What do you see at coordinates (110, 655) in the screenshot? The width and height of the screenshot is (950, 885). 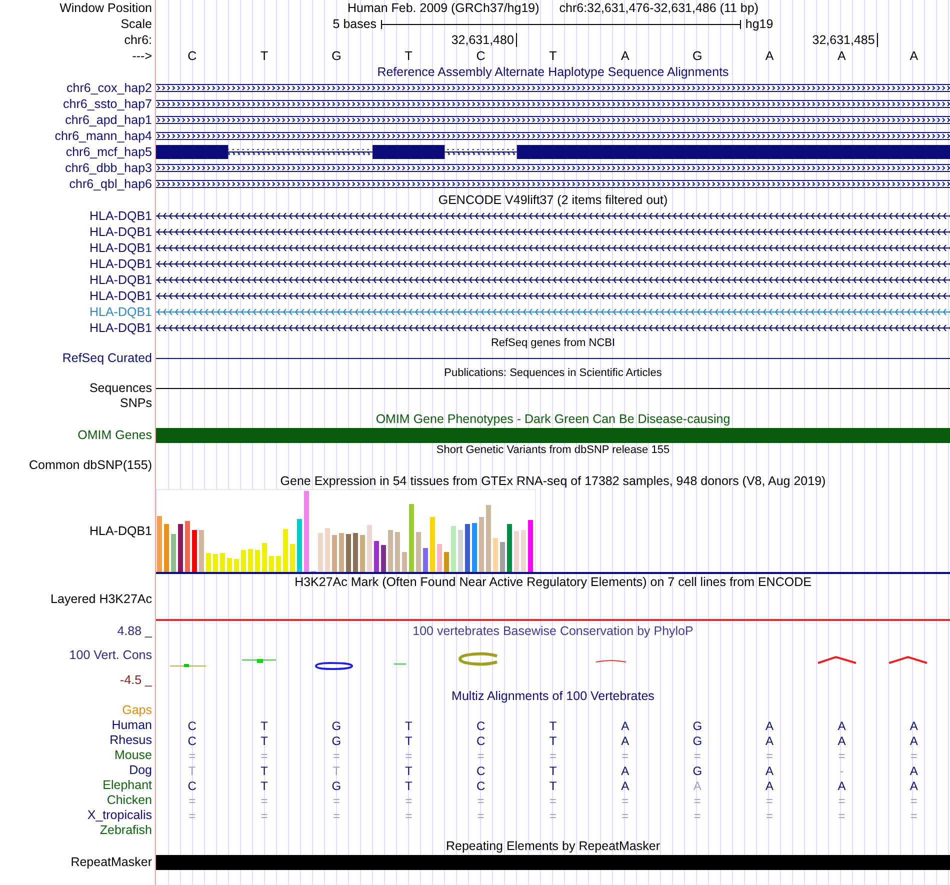 I see `track-label: 100 Vert. Cons` at bounding box center [110, 655].